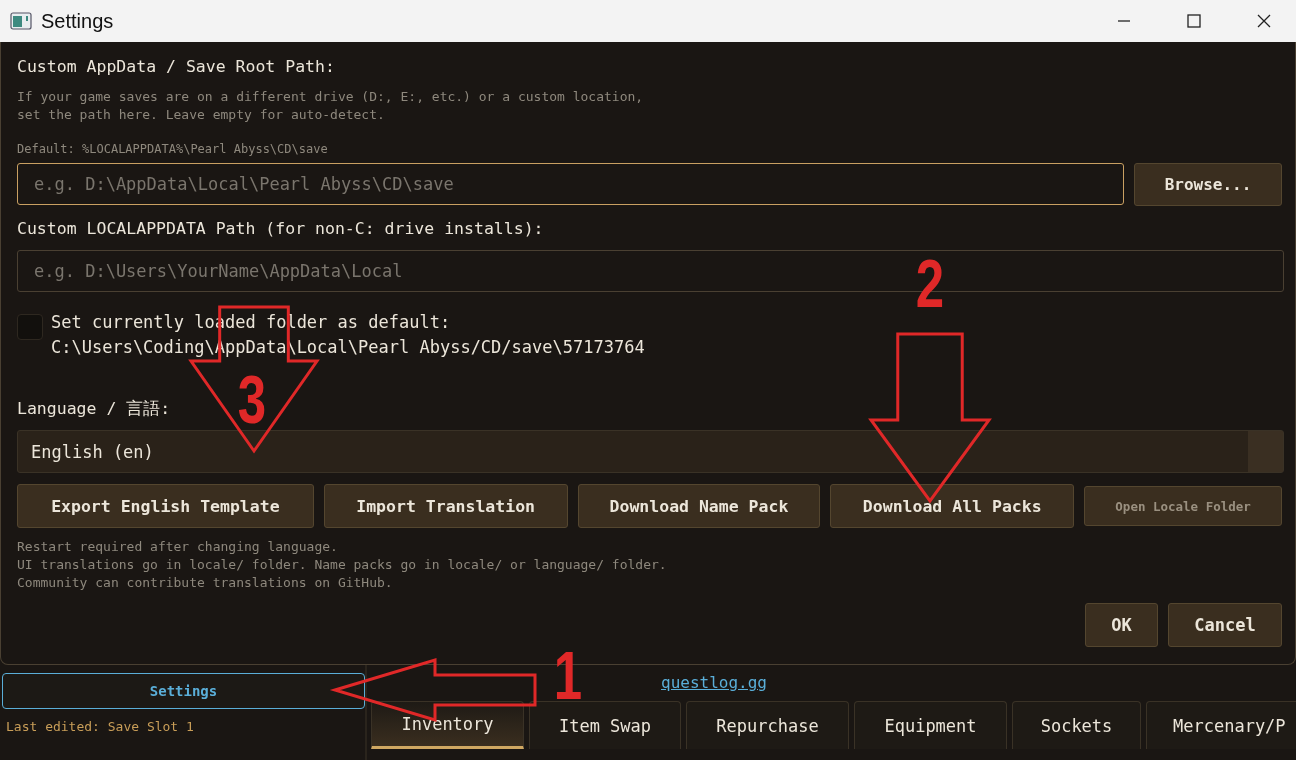 The image size is (1296, 760). Describe the element at coordinates (183, 691) in the screenshot. I see `settings-button: Settings` at that location.